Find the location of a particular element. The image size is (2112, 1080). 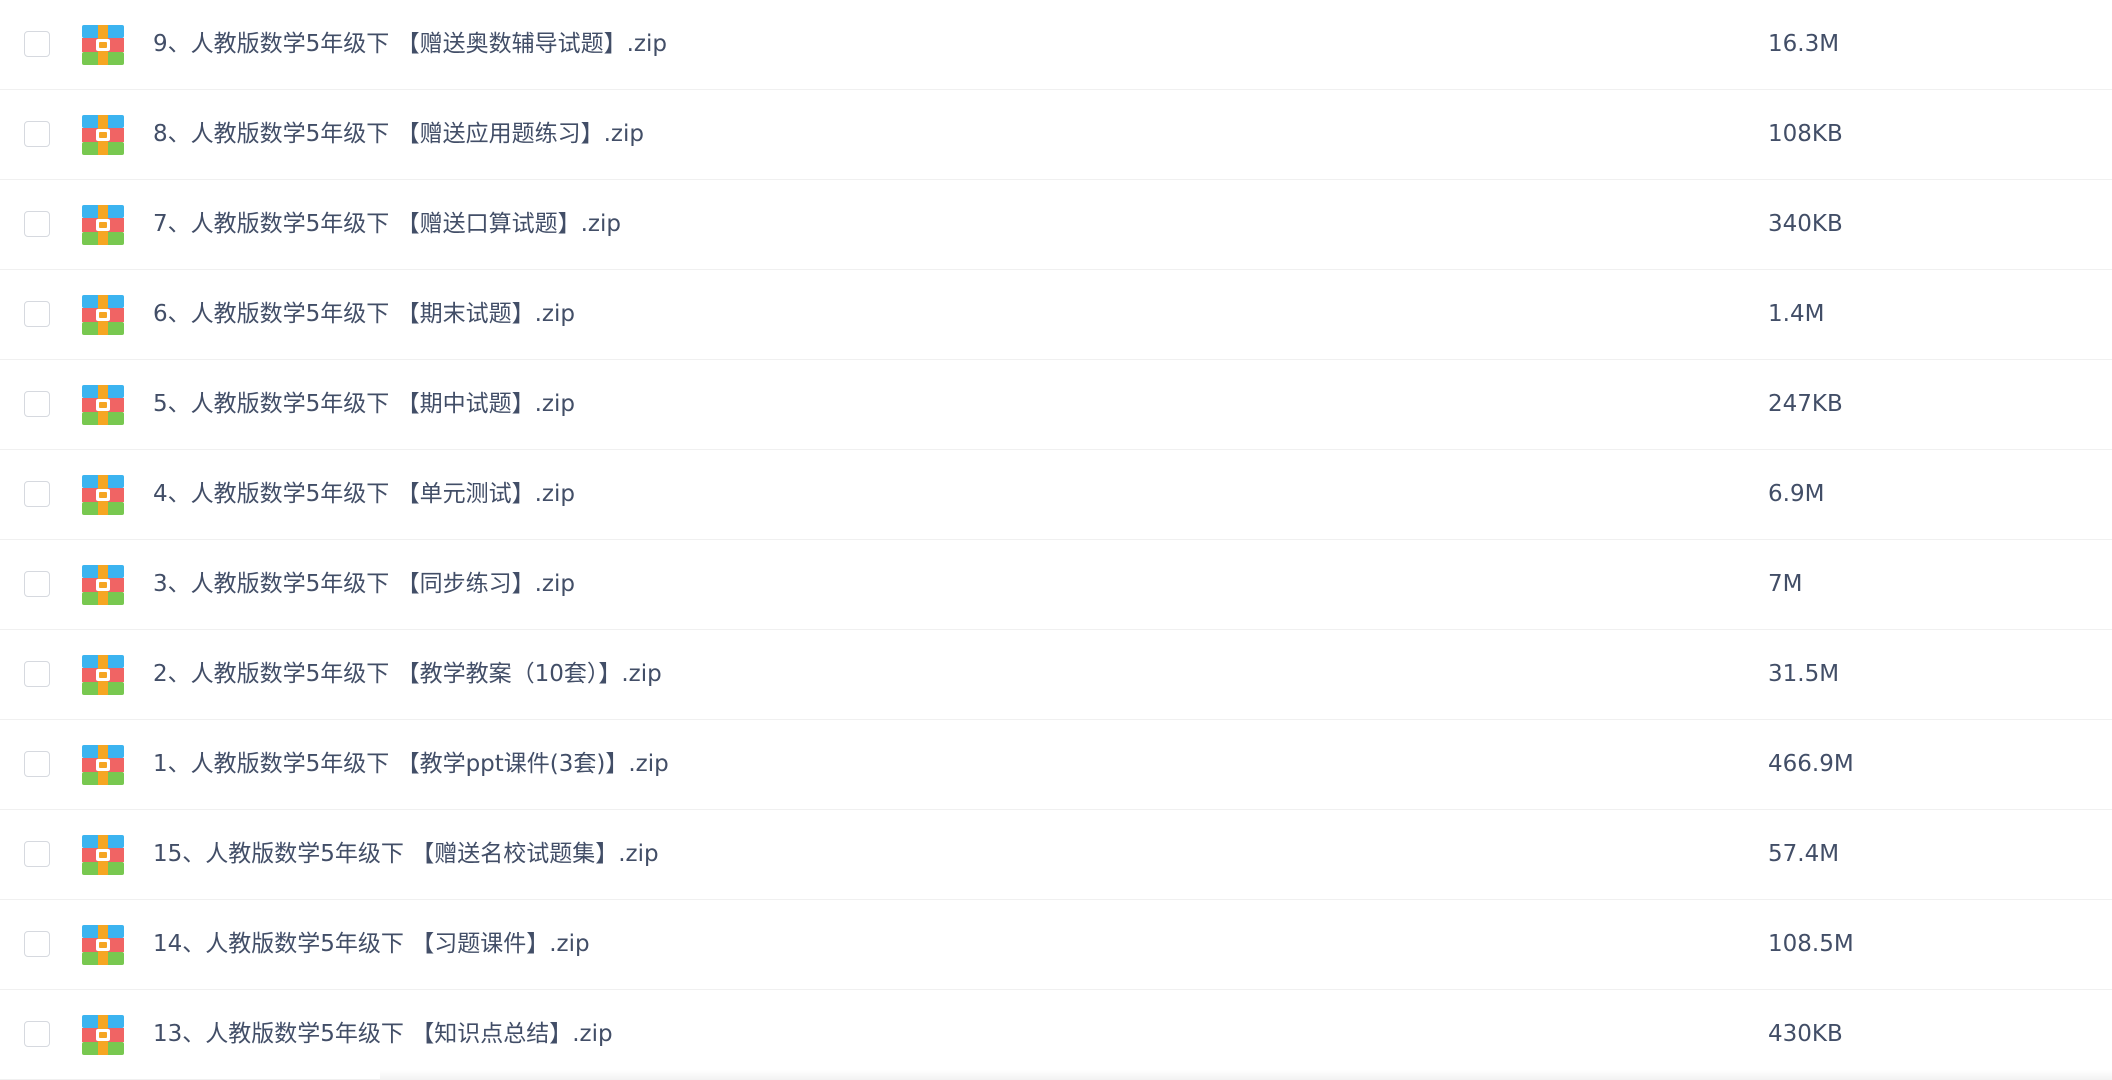

file-size: 340KB is located at coordinates (1805, 224).